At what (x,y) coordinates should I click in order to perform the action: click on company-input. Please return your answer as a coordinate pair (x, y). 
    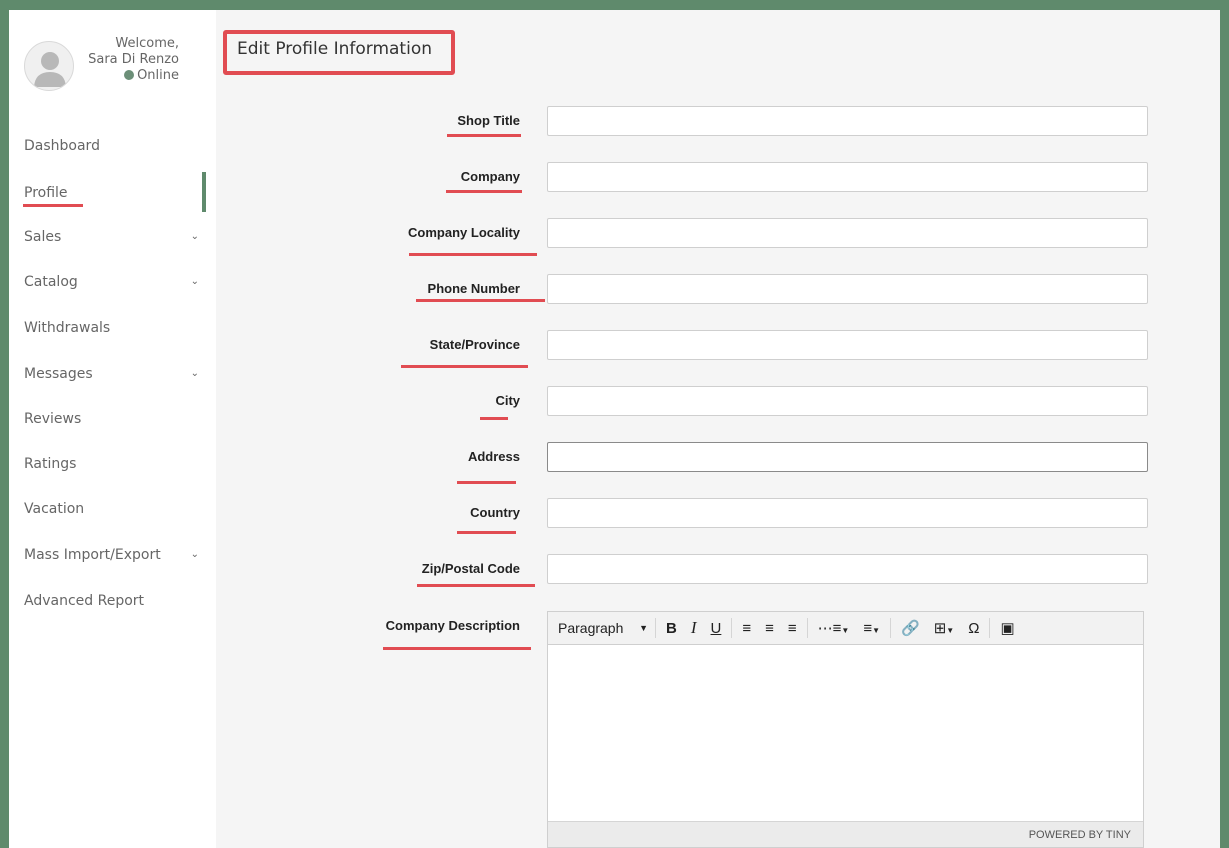
    Looking at the image, I should click on (847, 177).